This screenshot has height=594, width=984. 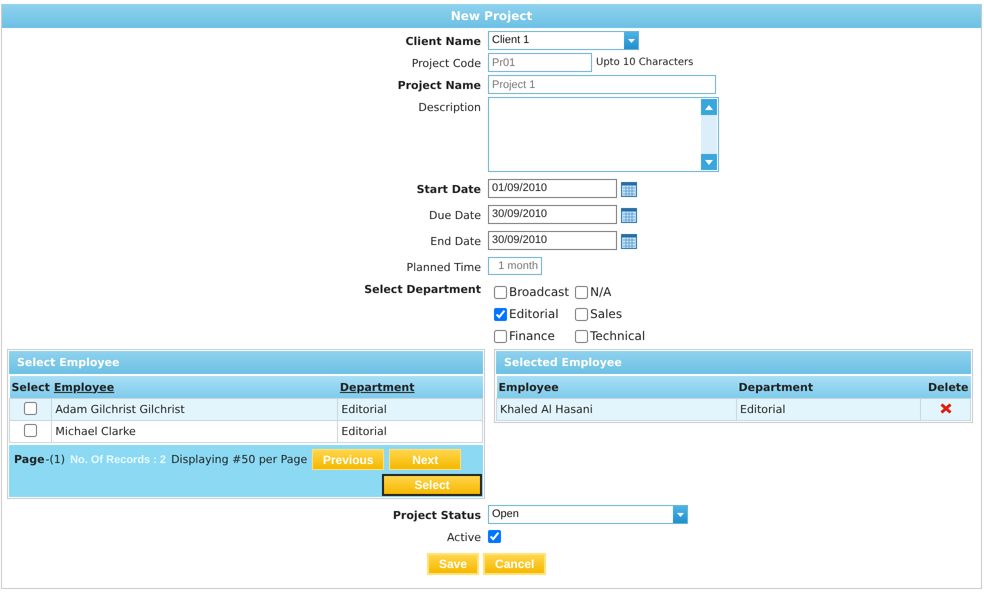 What do you see at coordinates (443, 41) in the screenshot?
I see `field-label: Client Name` at bounding box center [443, 41].